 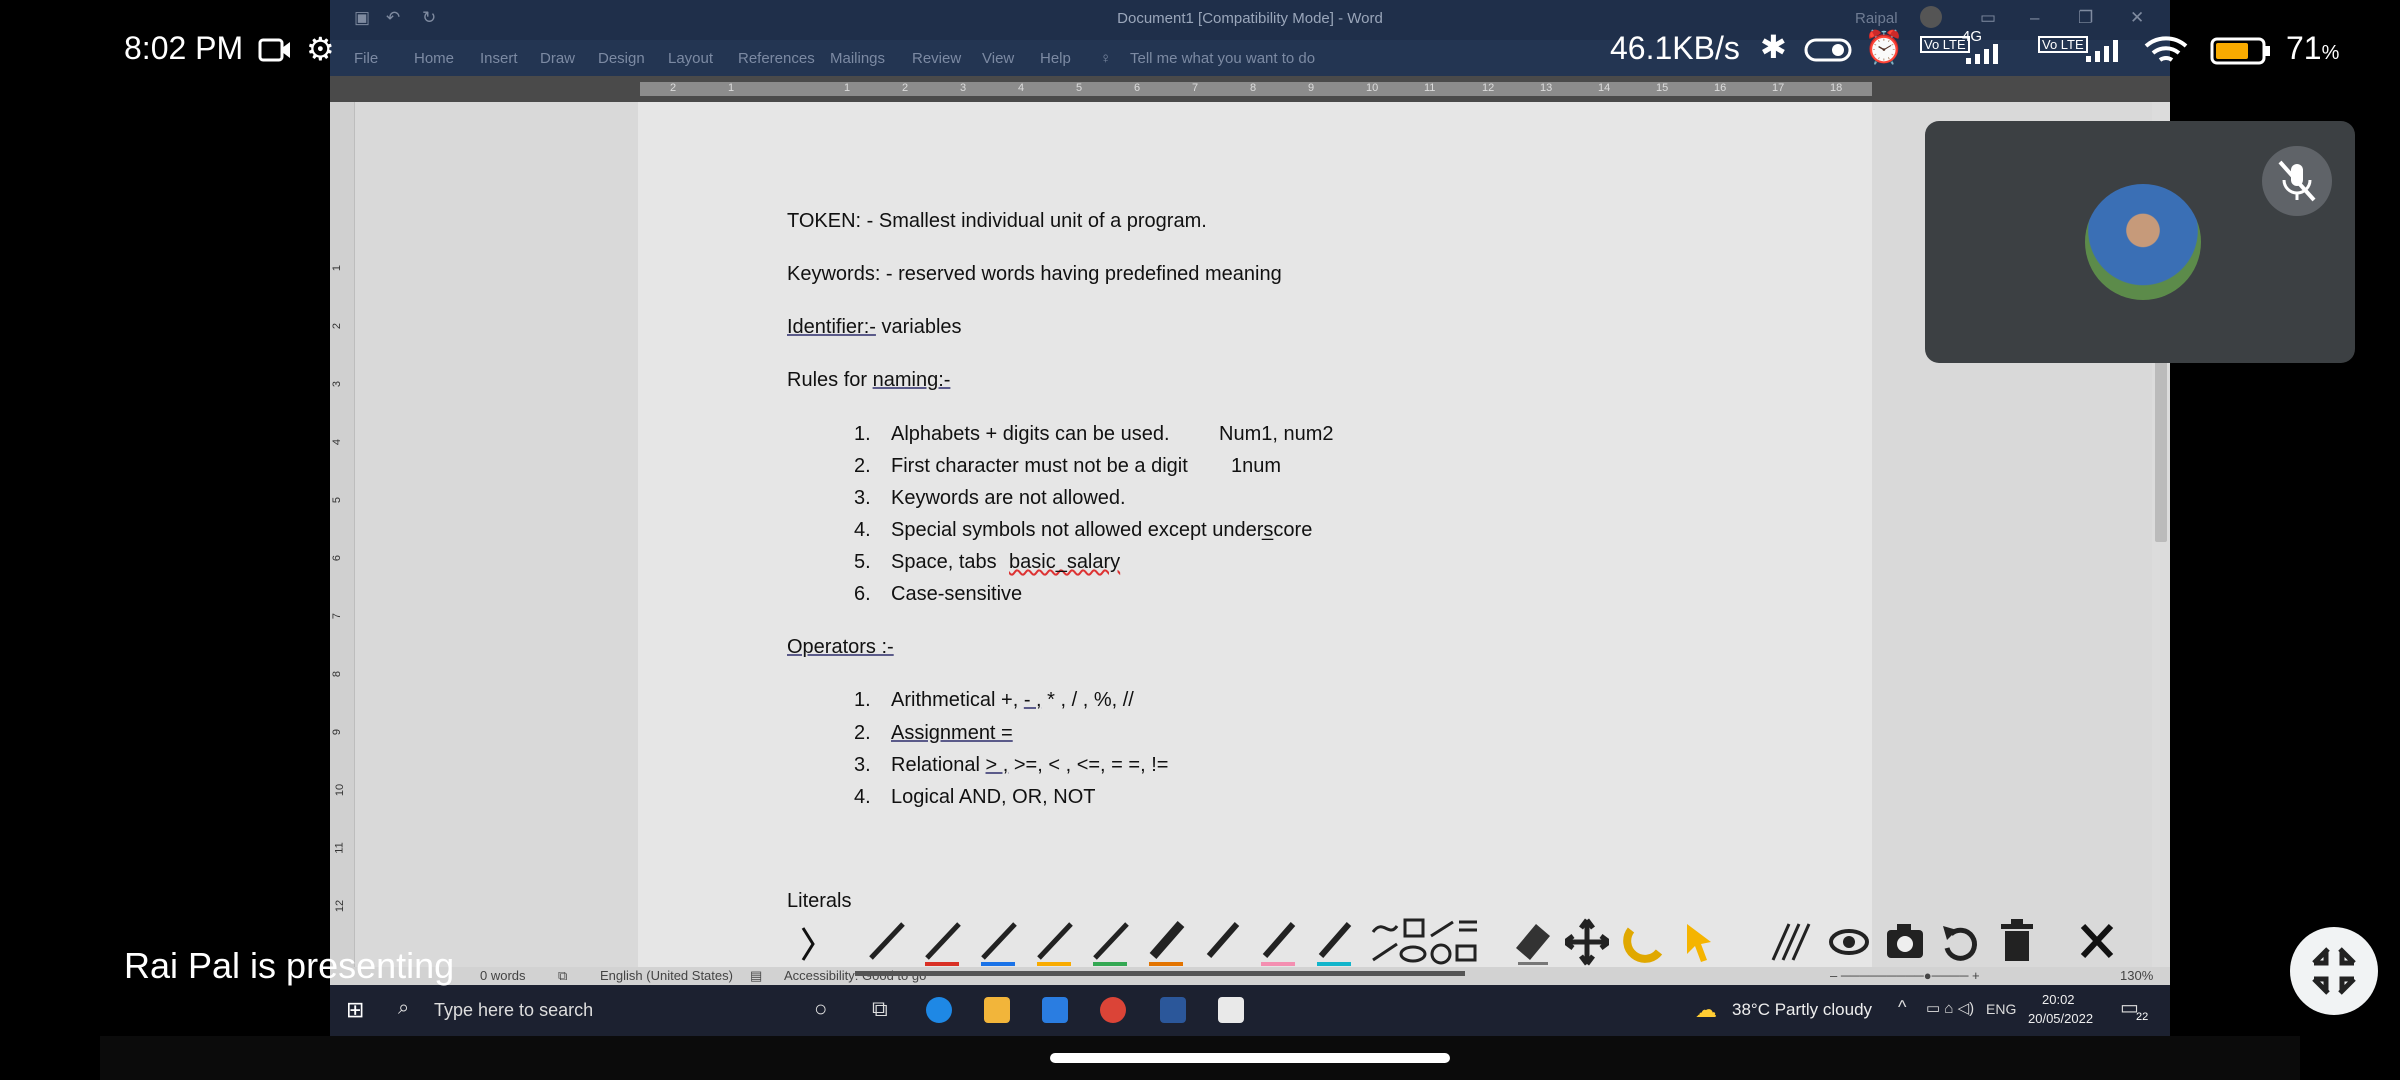 What do you see at coordinates (621, 58) in the screenshot?
I see `tab-design: Design` at bounding box center [621, 58].